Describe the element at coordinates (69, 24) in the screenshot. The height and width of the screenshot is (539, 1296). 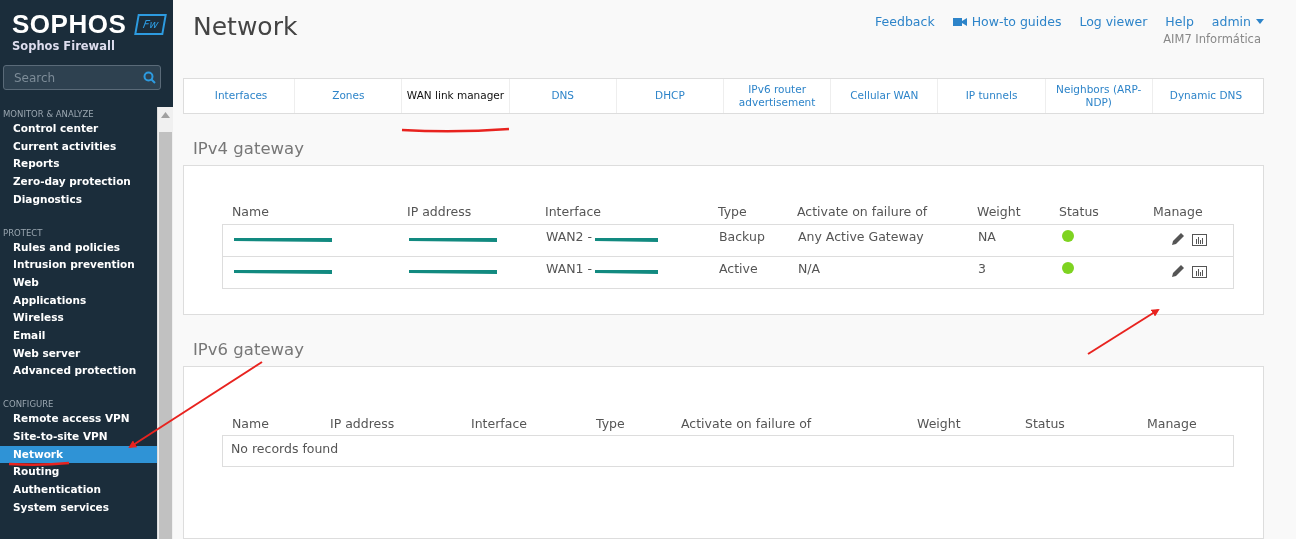
I see `logo: SOPHOS` at that location.